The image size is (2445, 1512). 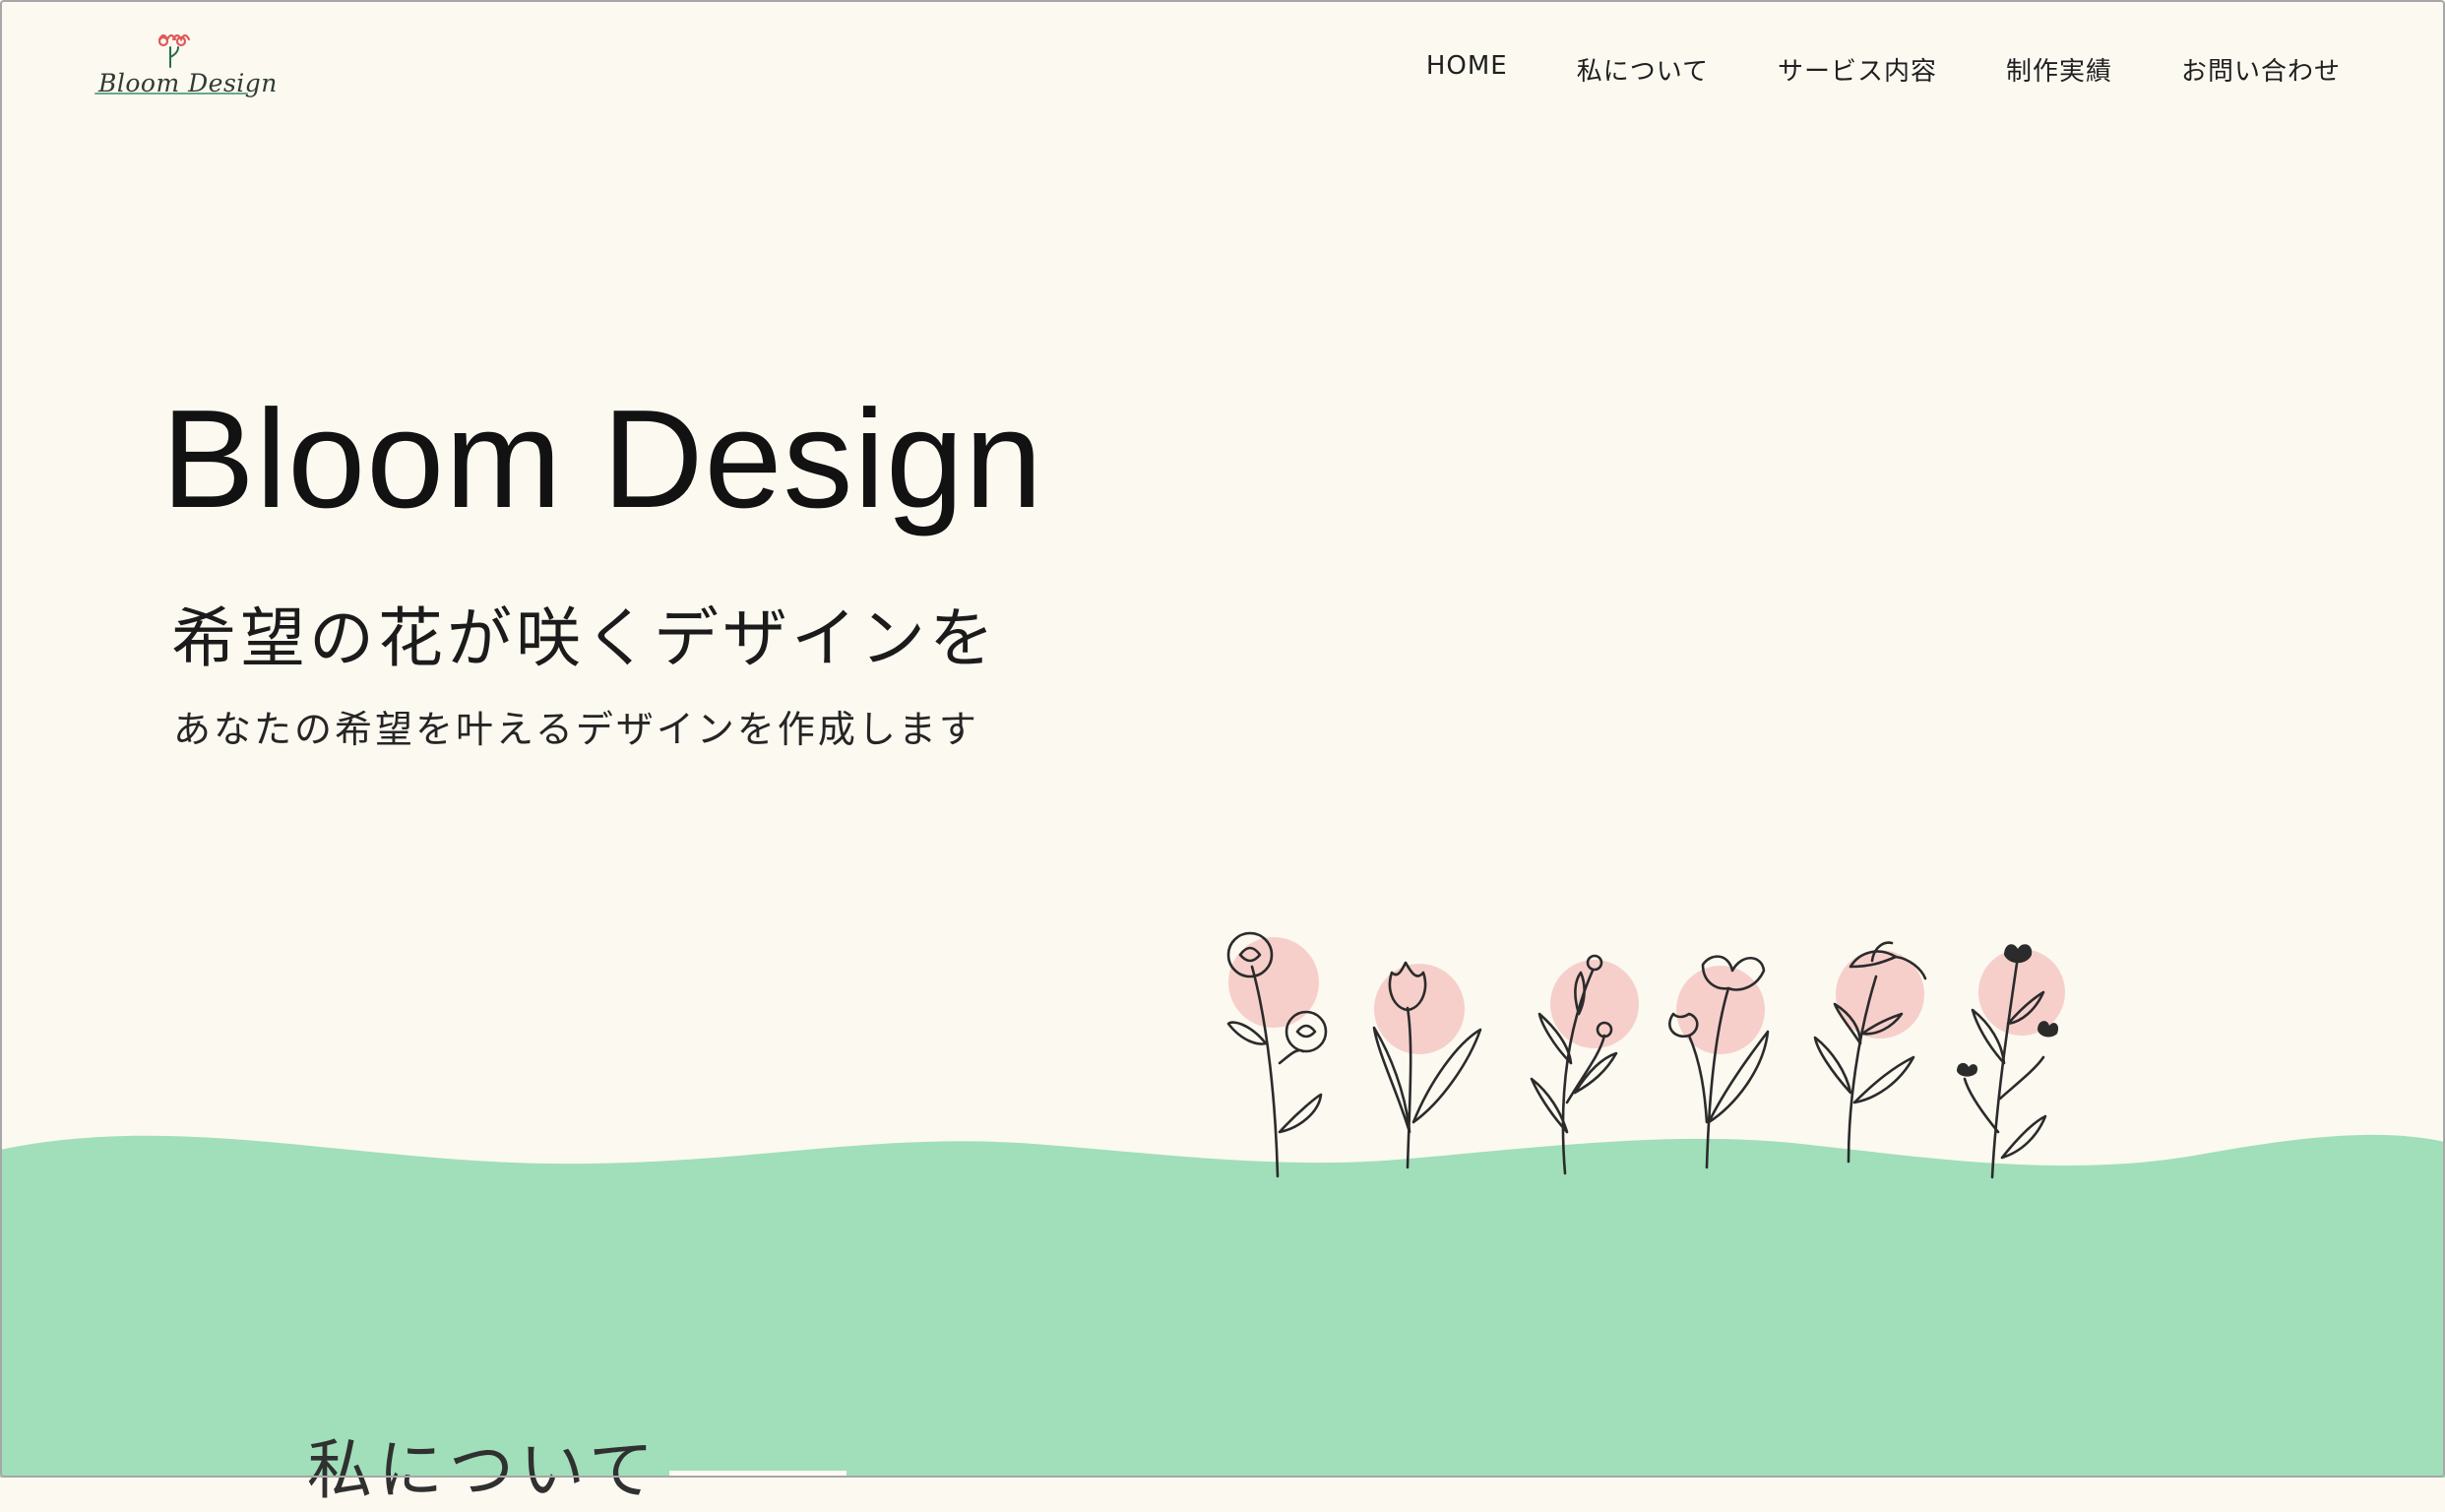 I want to click on nav-home: HOME, so click(x=1467, y=69).